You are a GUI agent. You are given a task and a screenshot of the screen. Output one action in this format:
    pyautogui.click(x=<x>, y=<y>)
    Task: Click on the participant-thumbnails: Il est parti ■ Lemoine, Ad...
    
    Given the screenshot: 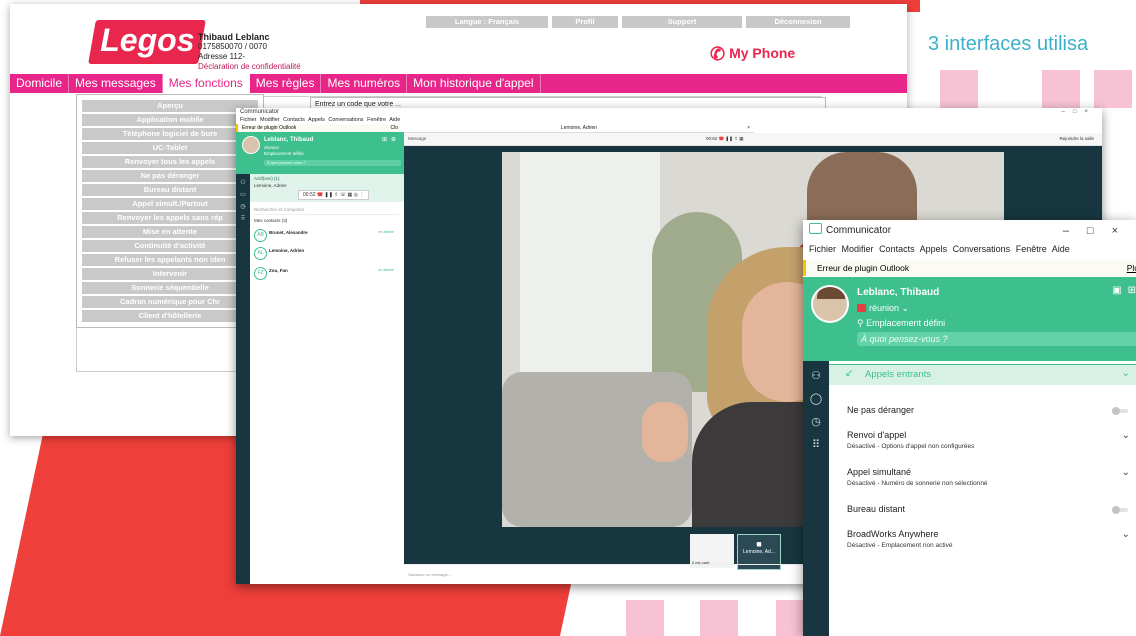 What is the action you would take?
    pyautogui.click(x=735, y=552)
    